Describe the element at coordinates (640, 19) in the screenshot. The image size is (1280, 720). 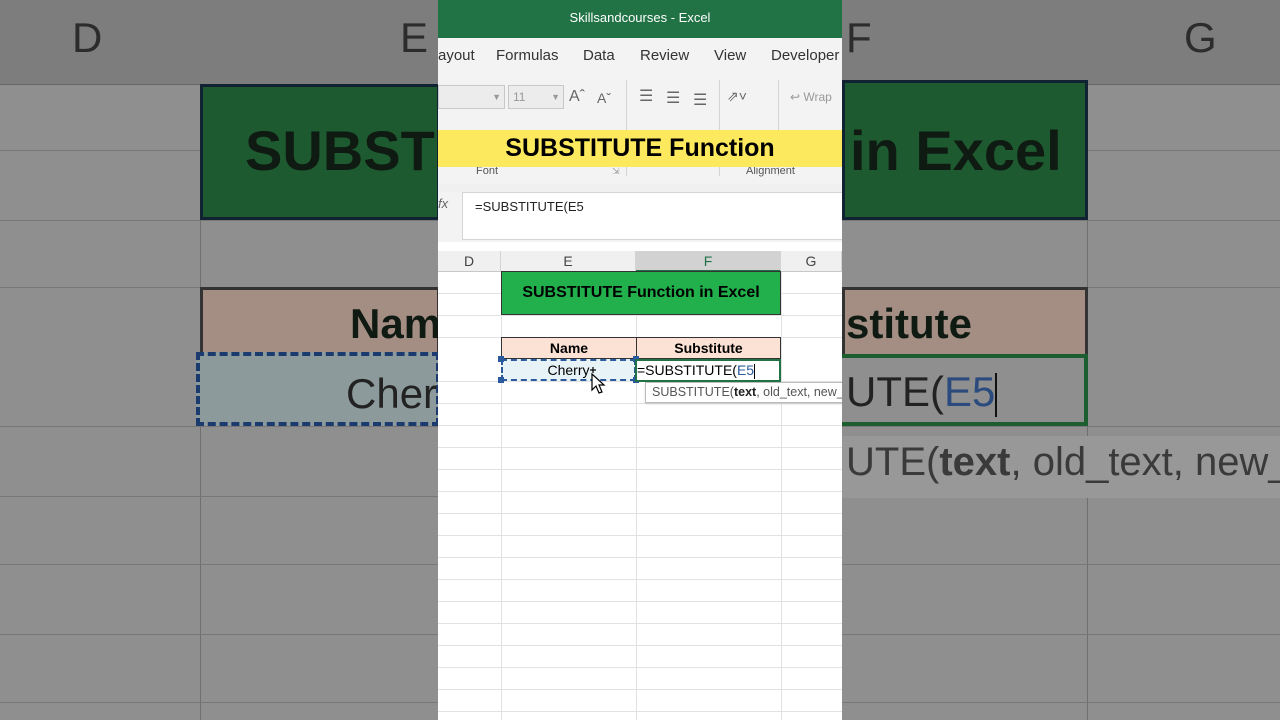
I see `window-title: Skillsandcourses - Excel` at that location.